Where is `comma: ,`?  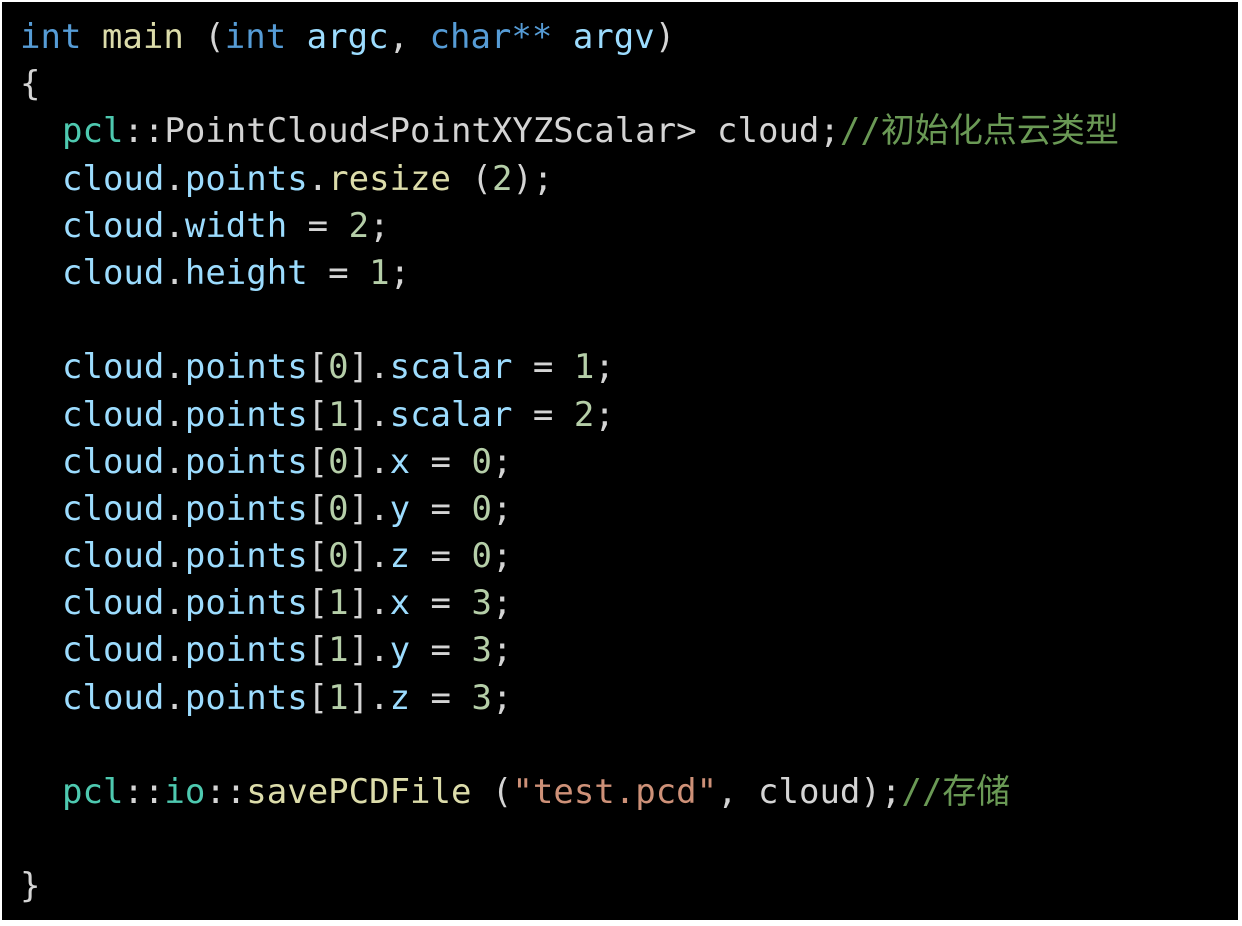 comma: , is located at coordinates (409, 37).